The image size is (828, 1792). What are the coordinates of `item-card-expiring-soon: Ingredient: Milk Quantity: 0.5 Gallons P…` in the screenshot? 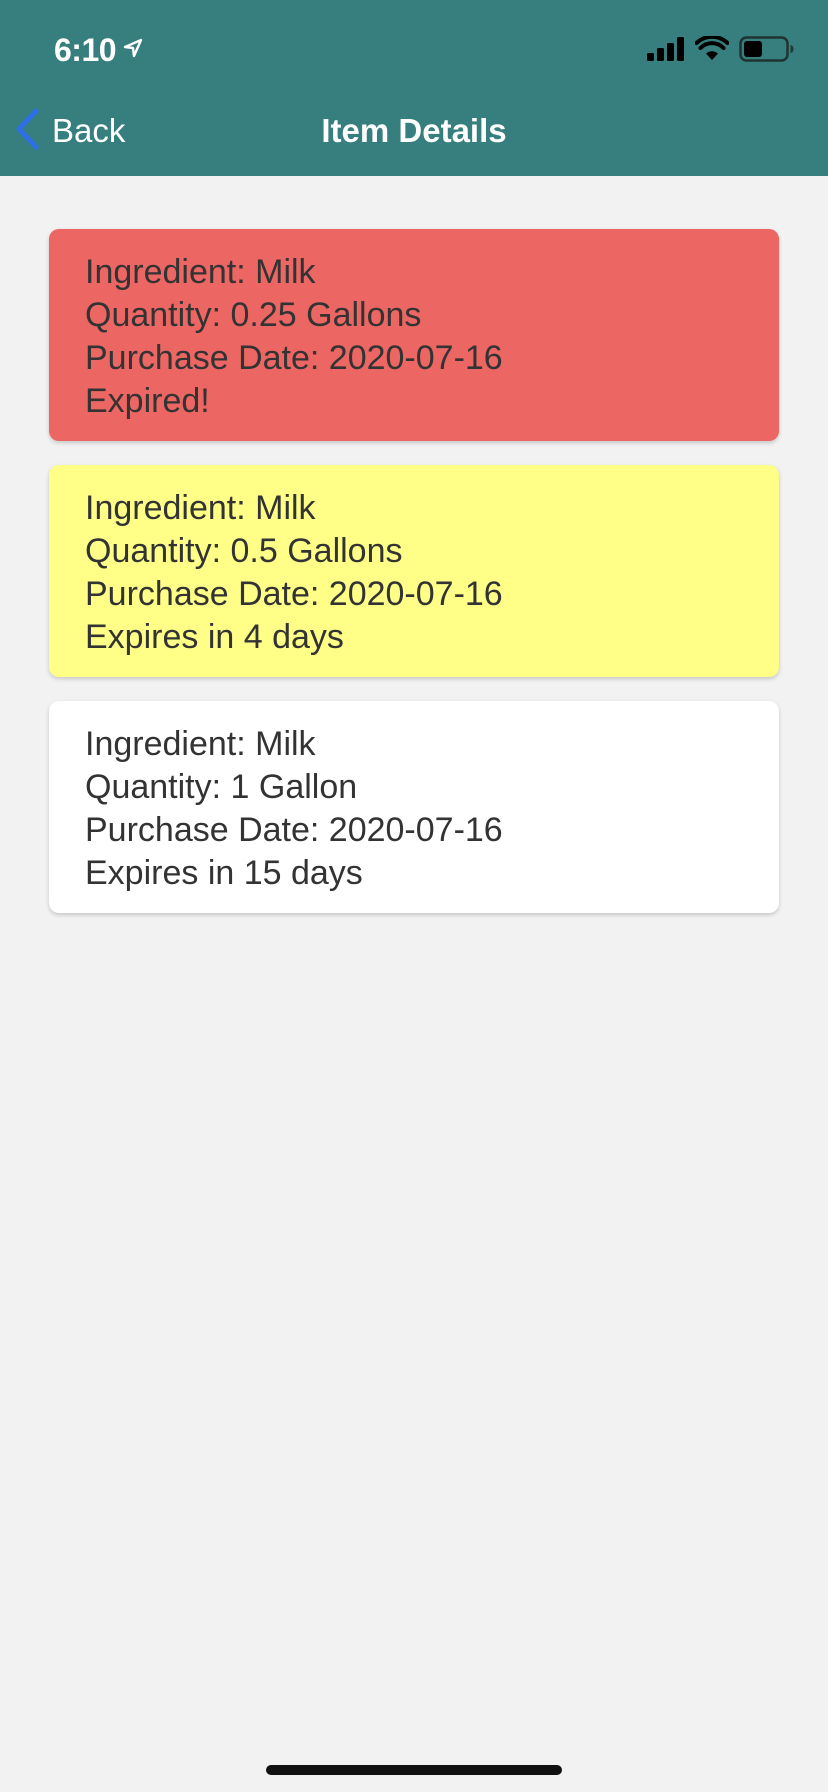 It's located at (414, 571).